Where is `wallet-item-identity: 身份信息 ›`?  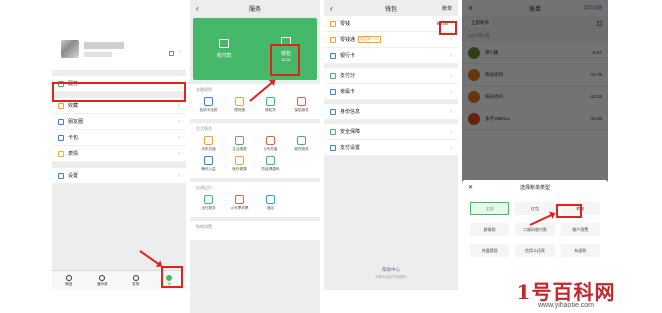 wallet-item-identity: 身份信息 › is located at coordinates (391, 112).